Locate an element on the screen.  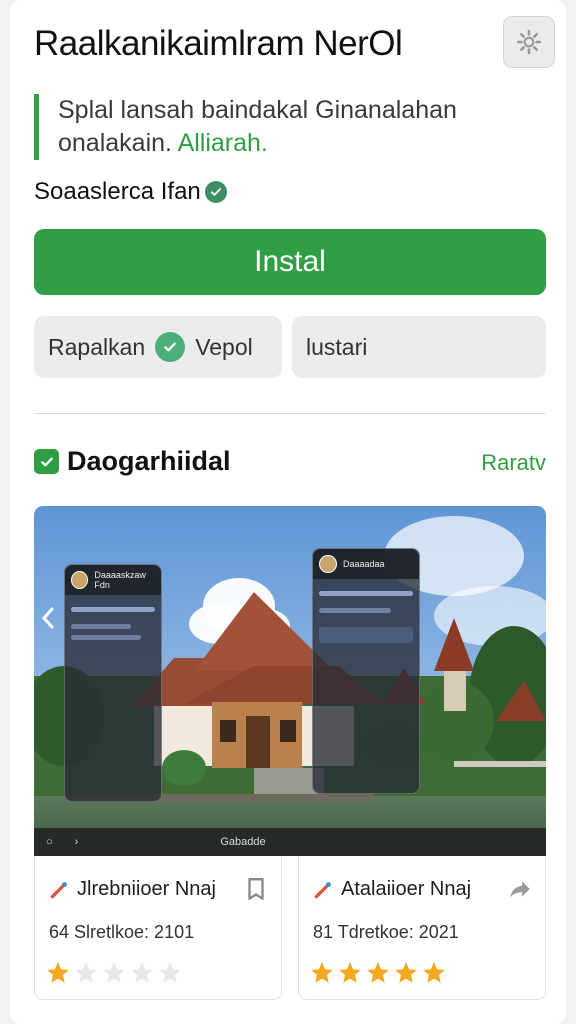
share-icon is located at coordinates (520, 889).